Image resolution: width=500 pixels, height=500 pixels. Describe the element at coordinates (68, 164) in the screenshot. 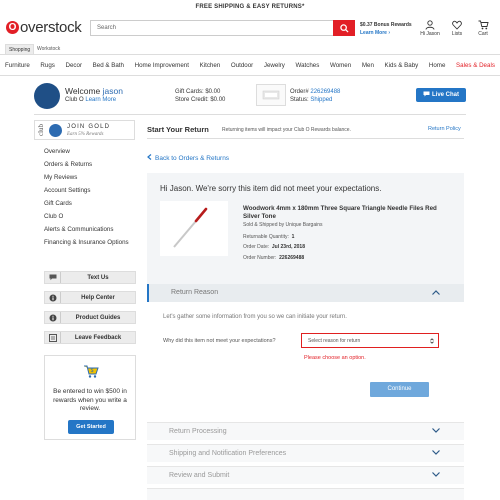

I see `sidebar-item-orders-returns: Orders & Returns` at that location.